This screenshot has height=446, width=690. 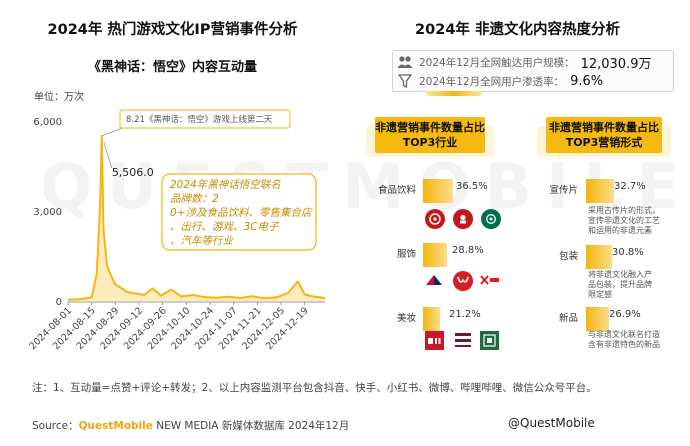 What do you see at coordinates (490, 280) in the screenshot?
I see `x-brand-logo` at bounding box center [490, 280].